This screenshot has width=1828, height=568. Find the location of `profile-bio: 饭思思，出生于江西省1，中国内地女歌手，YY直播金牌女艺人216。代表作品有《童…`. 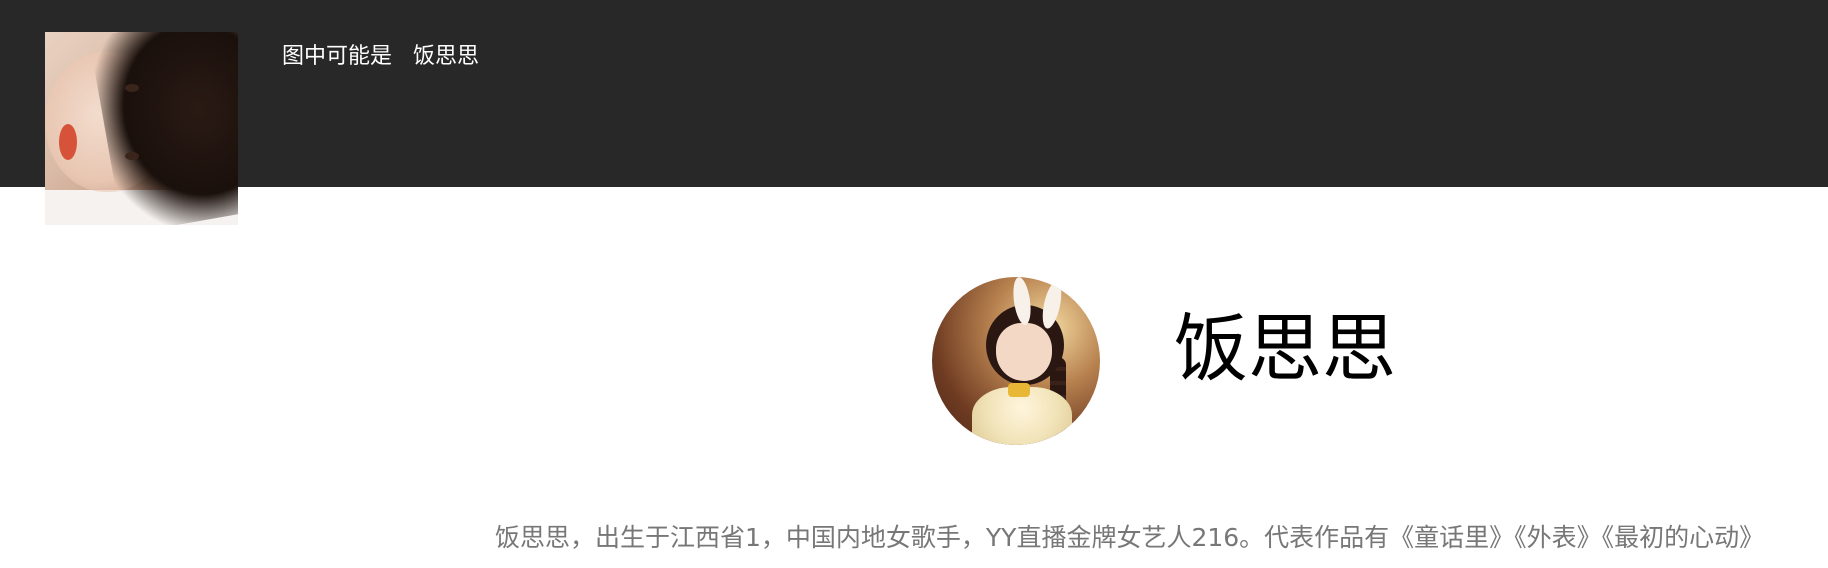

profile-bio: 饭思思，出生于江西省1，中国内地女歌手，YY直播金牌女艺人216。代表作品有《童… is located at coordinates (1130, 537).